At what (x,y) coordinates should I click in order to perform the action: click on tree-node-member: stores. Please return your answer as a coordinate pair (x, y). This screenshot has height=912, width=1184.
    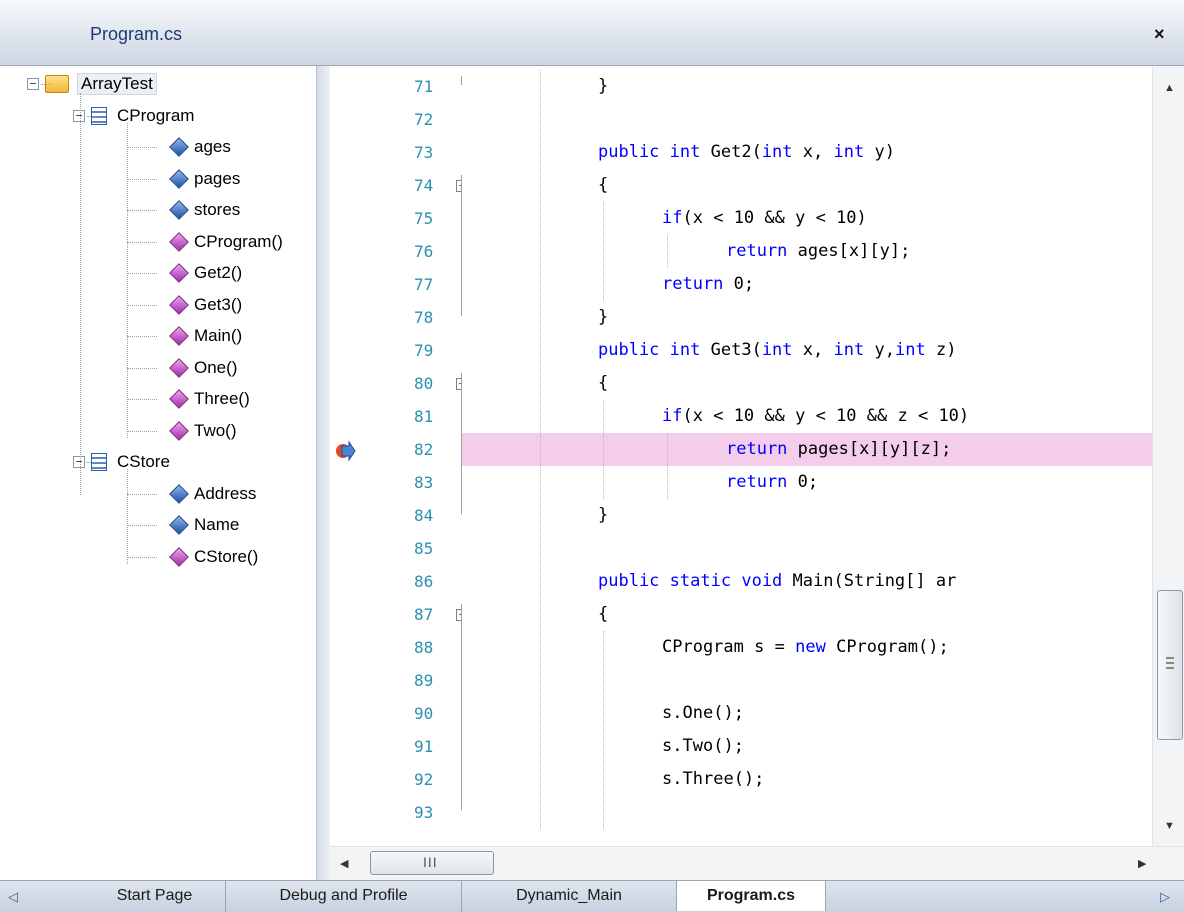
    Looking at the image, I should click on (205, 210).